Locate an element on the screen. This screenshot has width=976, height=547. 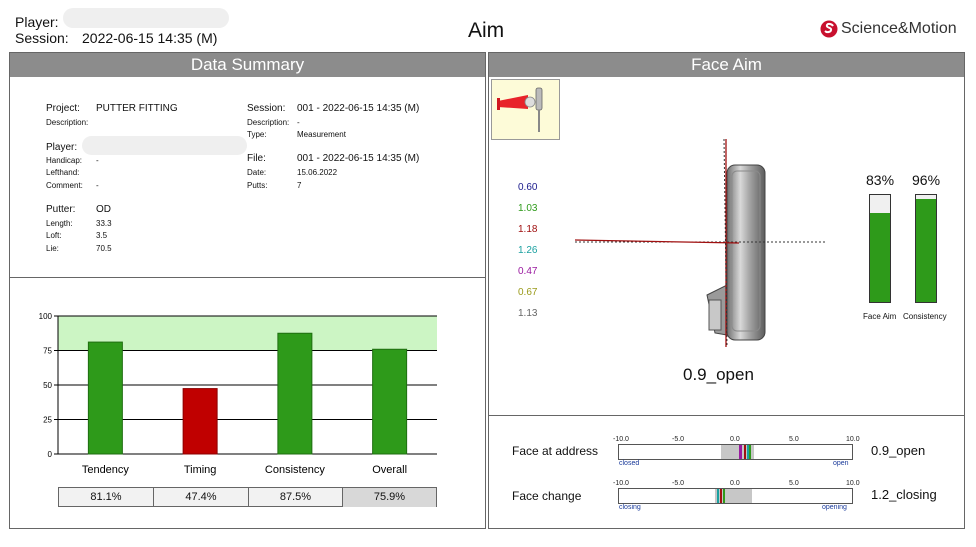
address-tick-marks is located at coordinates (740, 452).